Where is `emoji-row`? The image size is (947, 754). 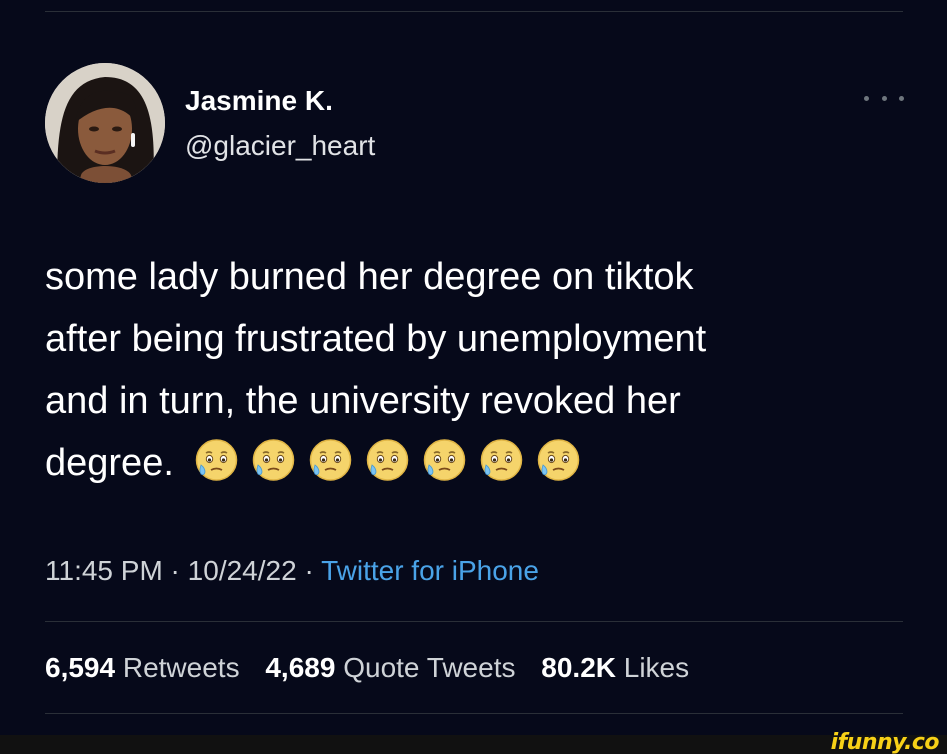 emoji-row is located at coordinates (387, 460).